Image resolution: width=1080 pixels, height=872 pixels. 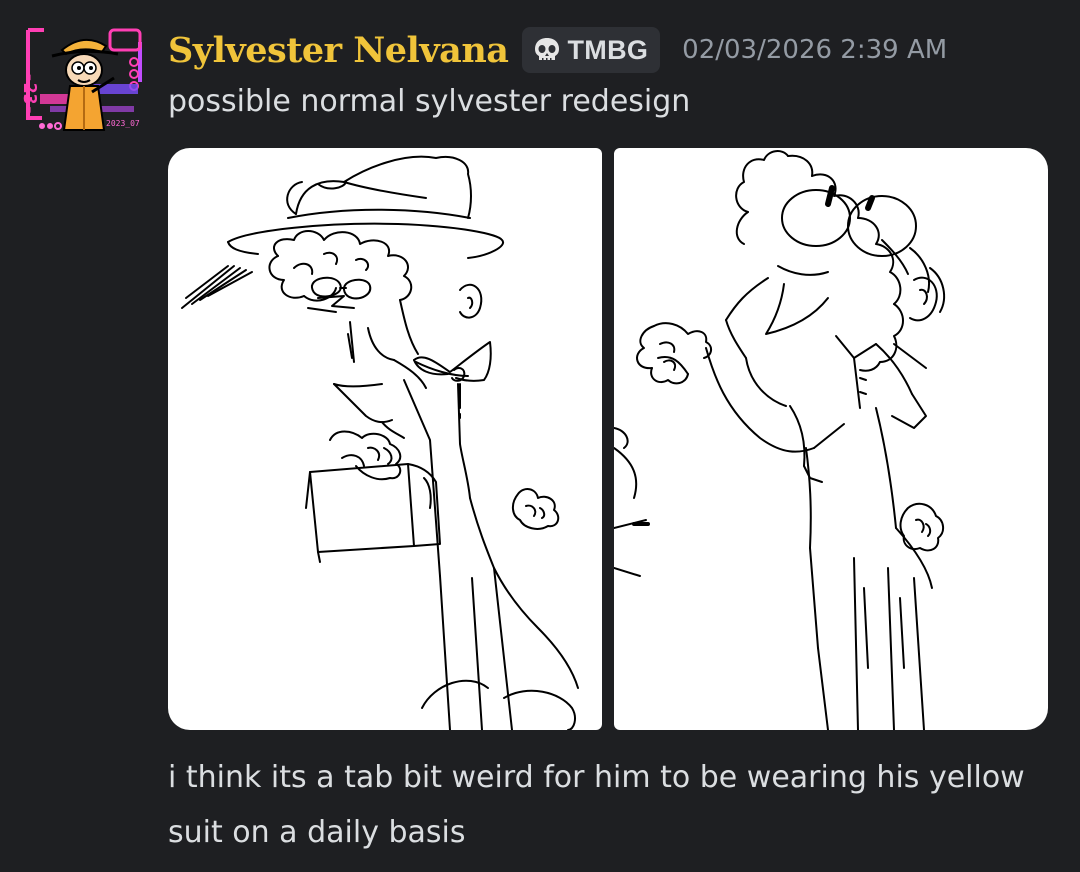 What do you see at coordinates (123, 123) in the screenshot?
I see `svg-text: 2023_07` at bounding box center [123, 123].